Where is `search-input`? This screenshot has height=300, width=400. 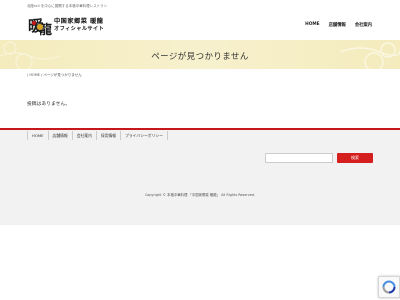 search-input is located at coordinates (299, 158).